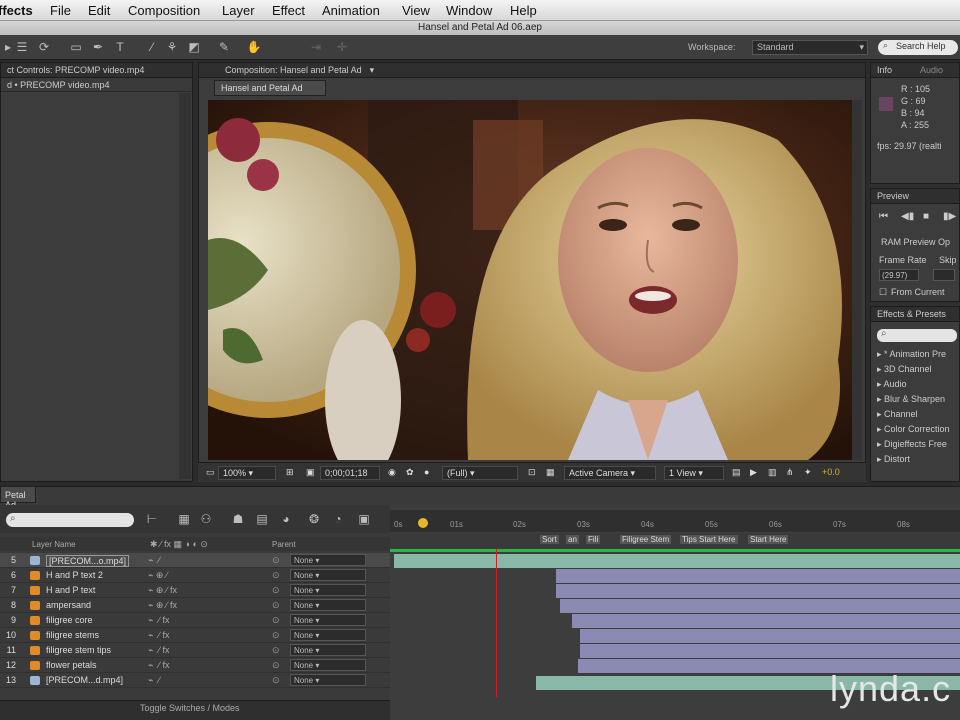  I want to click on brainstorm-icon: ❂, so click(314, 519).